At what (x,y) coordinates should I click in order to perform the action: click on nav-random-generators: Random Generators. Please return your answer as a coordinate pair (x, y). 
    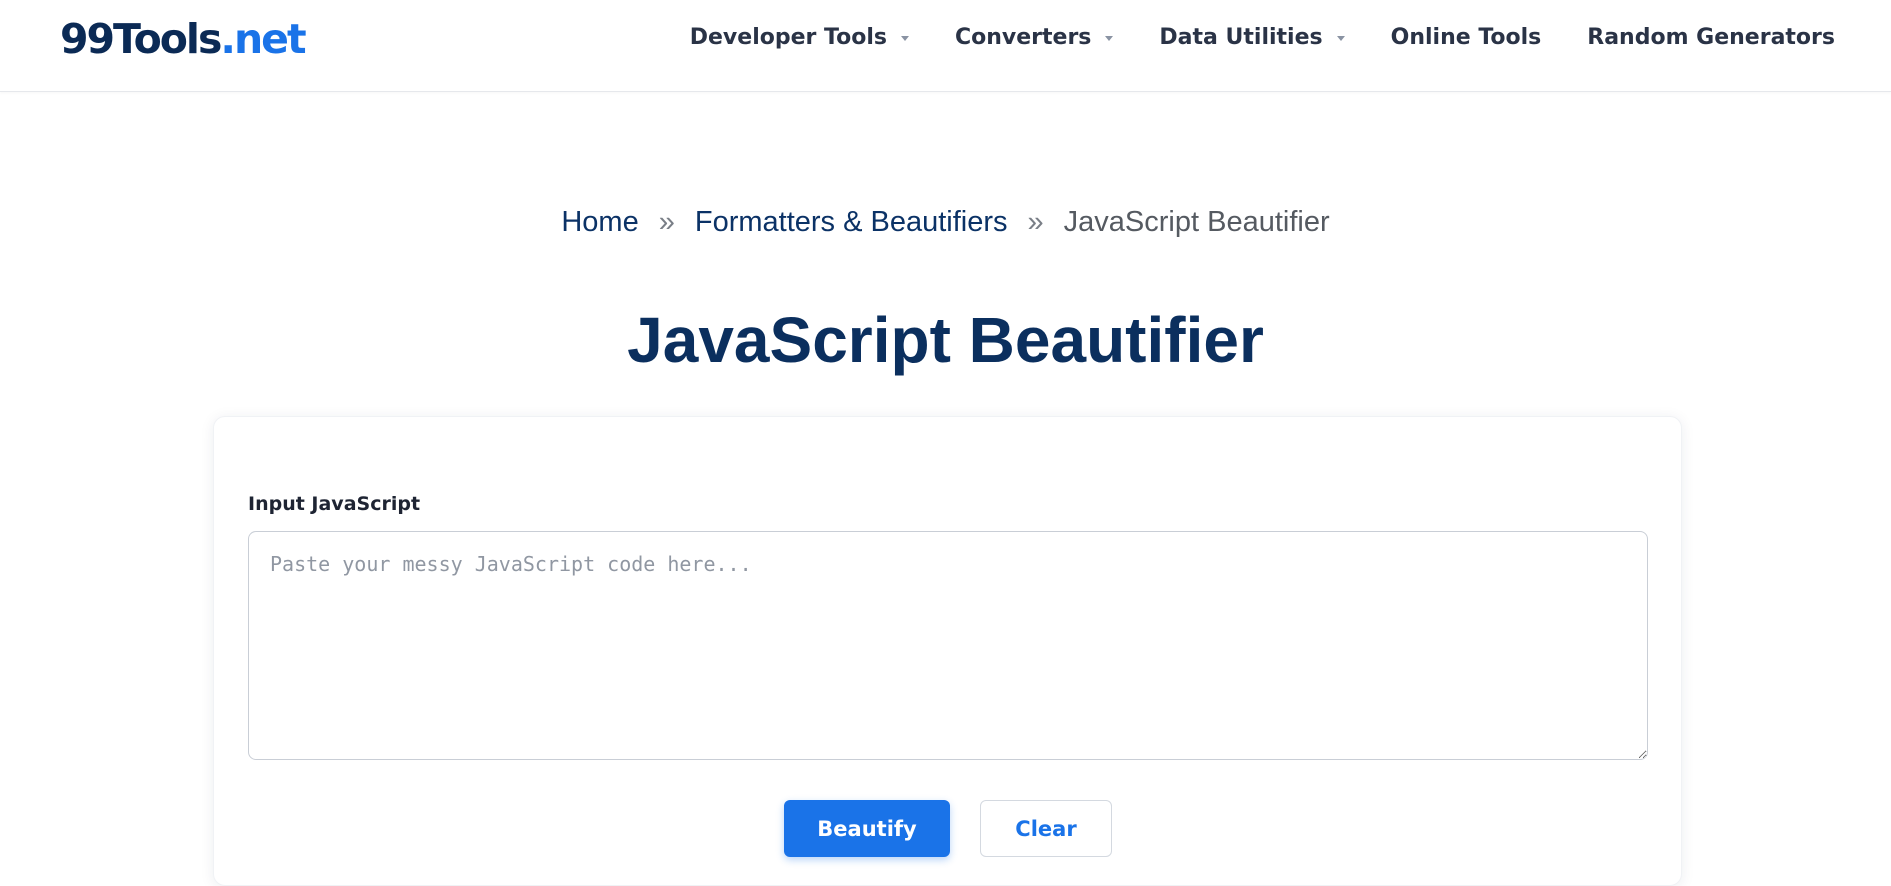
    Looking at the image, I should click on (1711, 37).